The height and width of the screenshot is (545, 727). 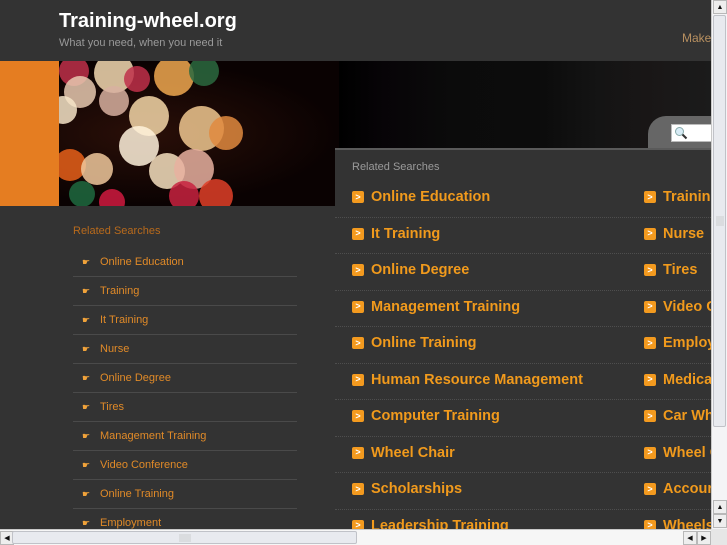 I want to click on sidebar-item: ☛ Nurse, so click(x=185, y=349).